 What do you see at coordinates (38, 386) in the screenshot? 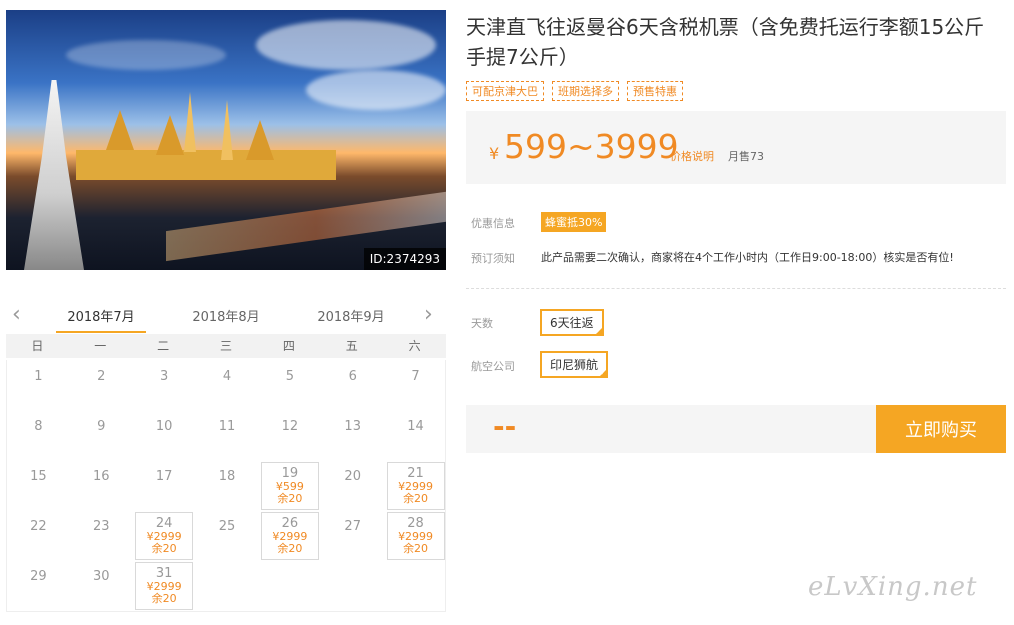
I see `calendar-day-1: 1` at bounding box center [38, 386].